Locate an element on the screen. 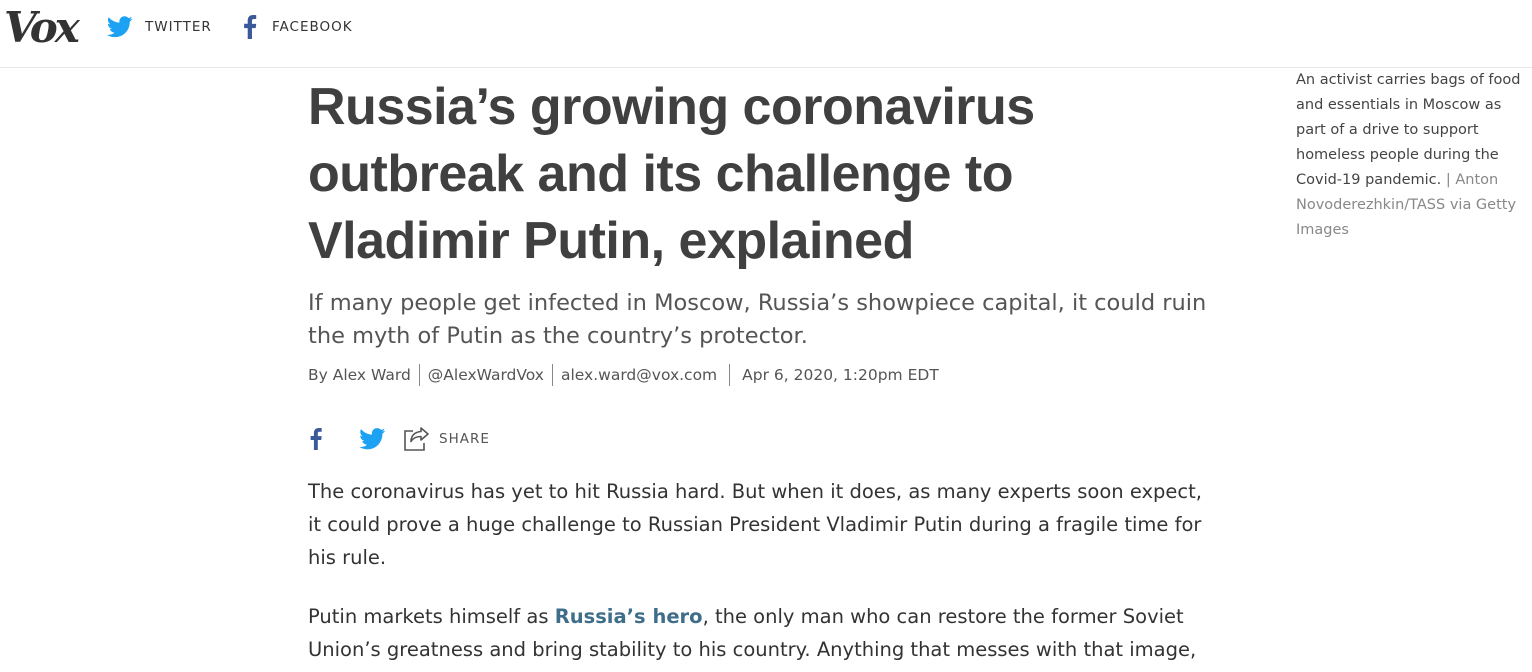  russias-hero-link: Russia’s hero is located at coordinates (629, 616).